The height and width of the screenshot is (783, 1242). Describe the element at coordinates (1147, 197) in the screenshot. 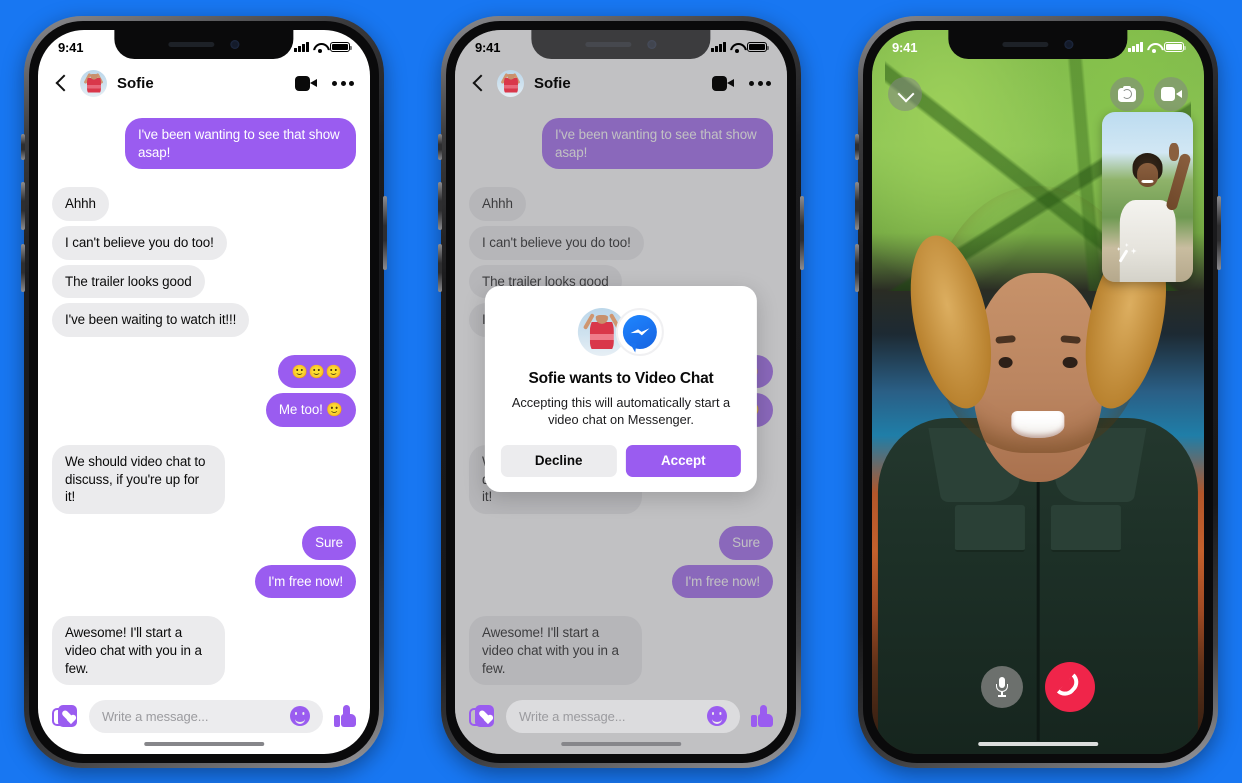

I see `self-view-pip` at that location.